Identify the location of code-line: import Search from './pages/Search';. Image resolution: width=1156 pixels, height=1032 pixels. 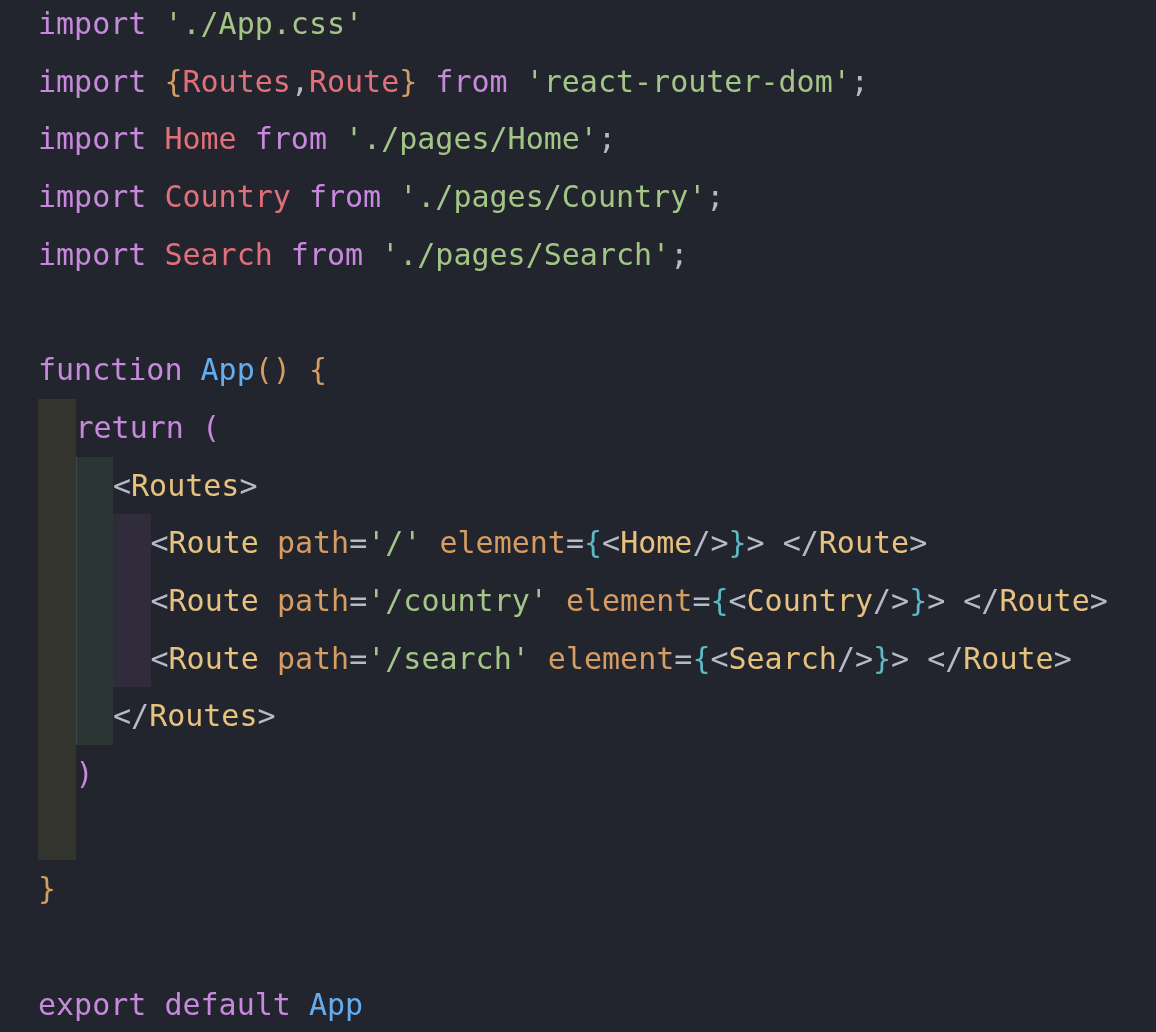
(363, 254).